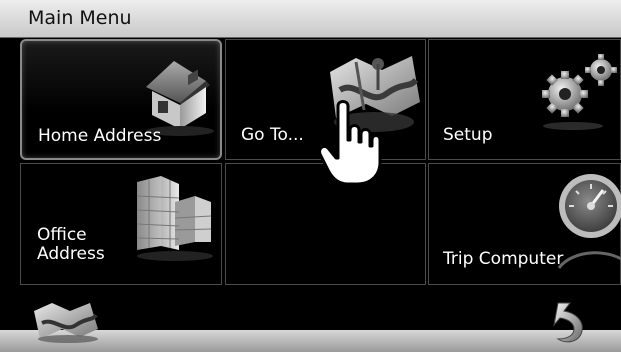 This screenshot has width=621, height=352. What do you see at coordinates (121, 99) in the screenshot?
I see `home-address-button: Home Address` at bounding box center [121, 99].